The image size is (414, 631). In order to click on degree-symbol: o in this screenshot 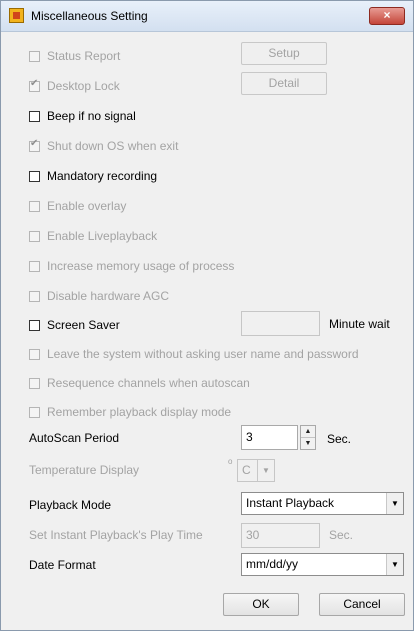, I will do `click(230, 461)`.